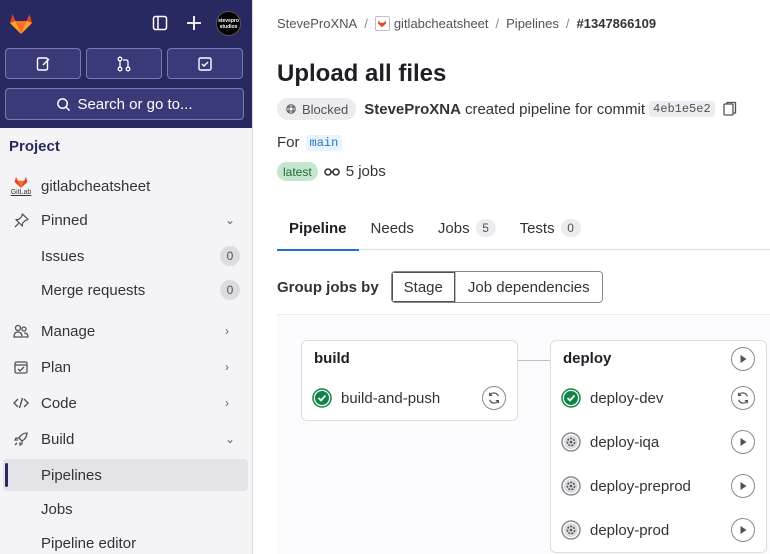  I want to click on tab-label: Pipeline, so click(318, 228).